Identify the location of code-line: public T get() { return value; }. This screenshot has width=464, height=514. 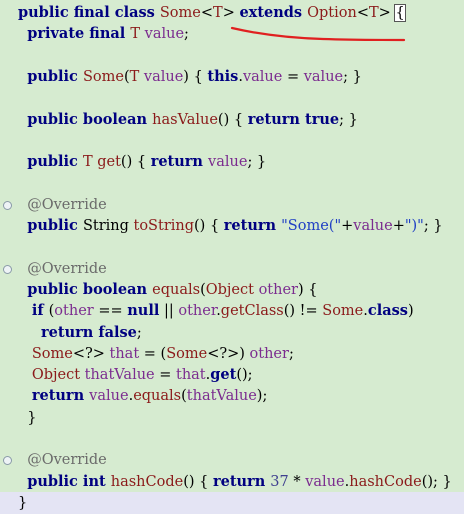
(232, 162).